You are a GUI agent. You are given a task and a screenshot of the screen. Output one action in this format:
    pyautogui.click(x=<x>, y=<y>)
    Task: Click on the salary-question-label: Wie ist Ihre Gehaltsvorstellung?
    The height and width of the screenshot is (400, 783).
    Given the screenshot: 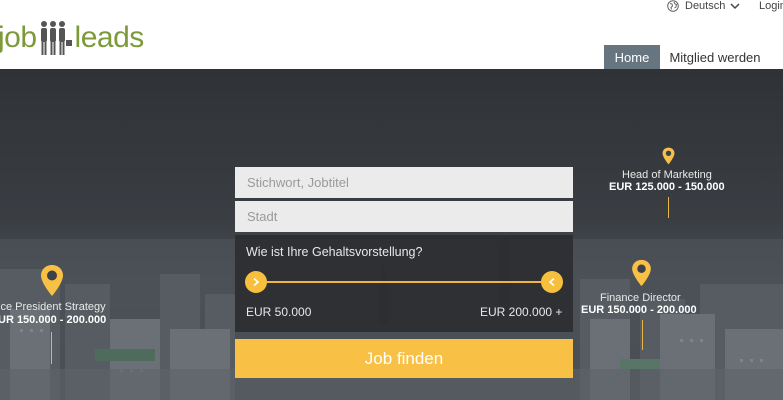 What is the action you would take?
    pyautogui.click(x=334, y=252)
    